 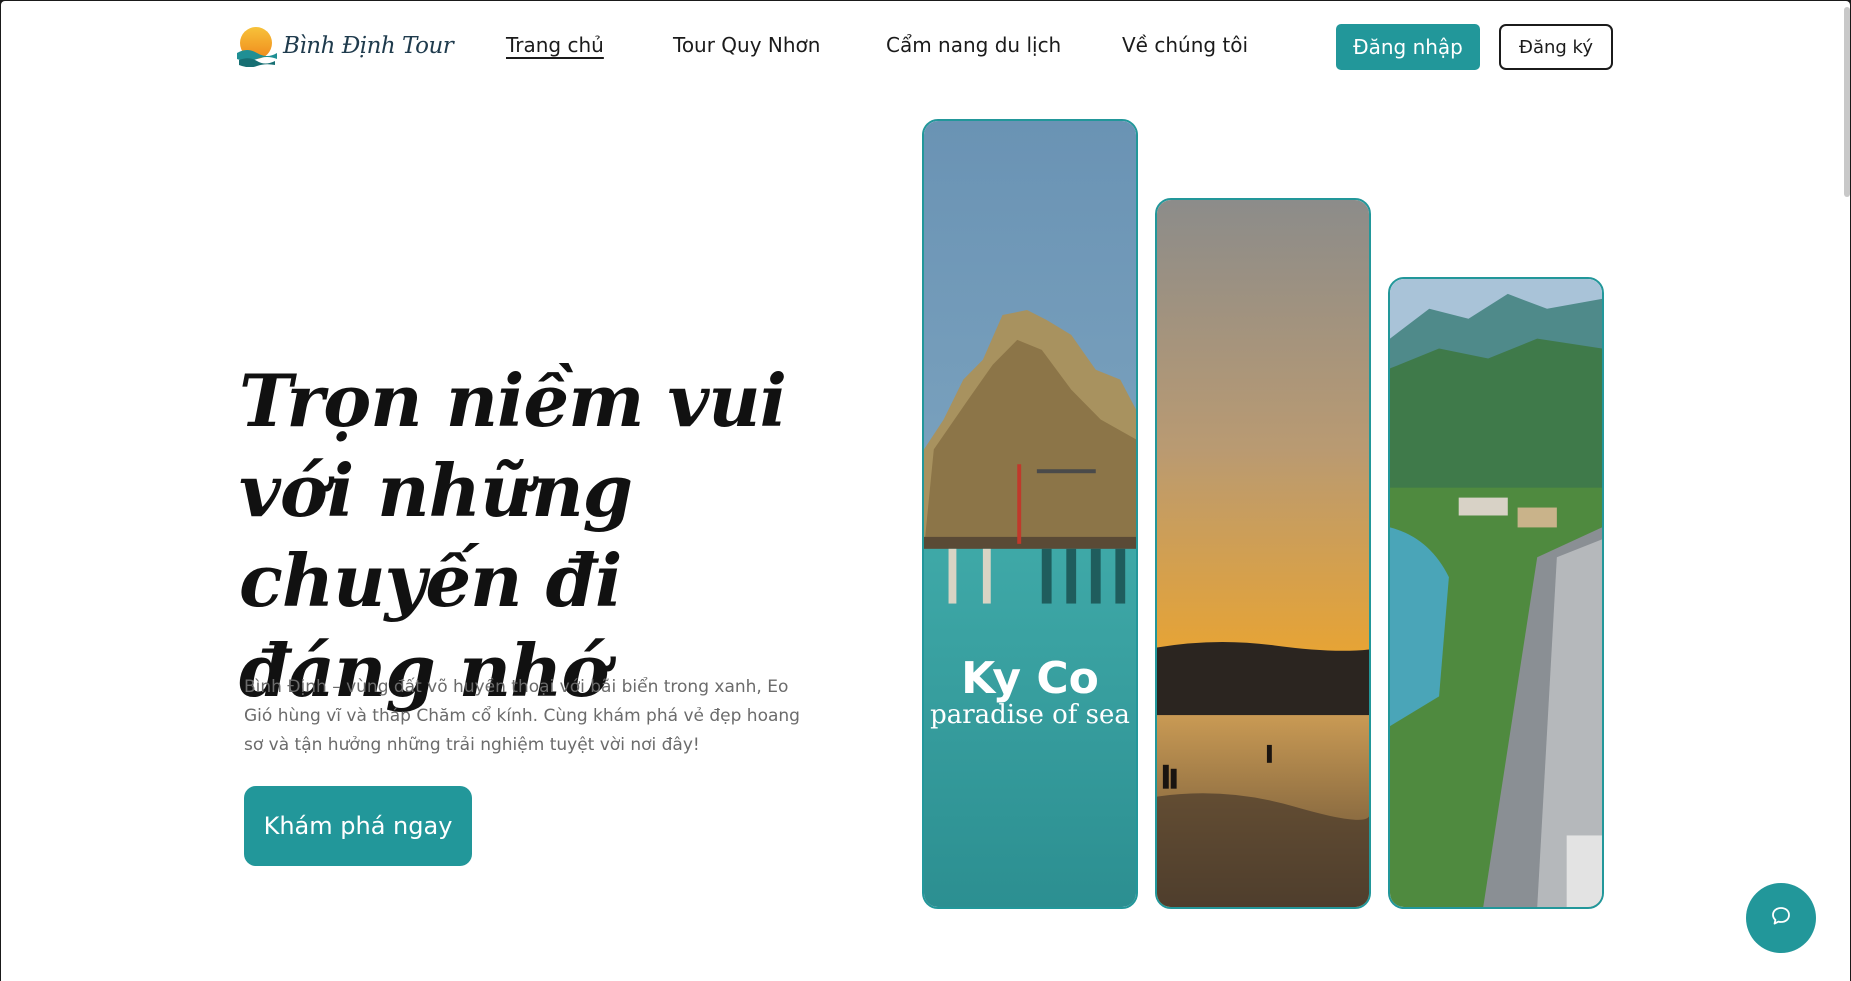 I want to click on sun-wave-logo-icon, so click(x=256, y=46).